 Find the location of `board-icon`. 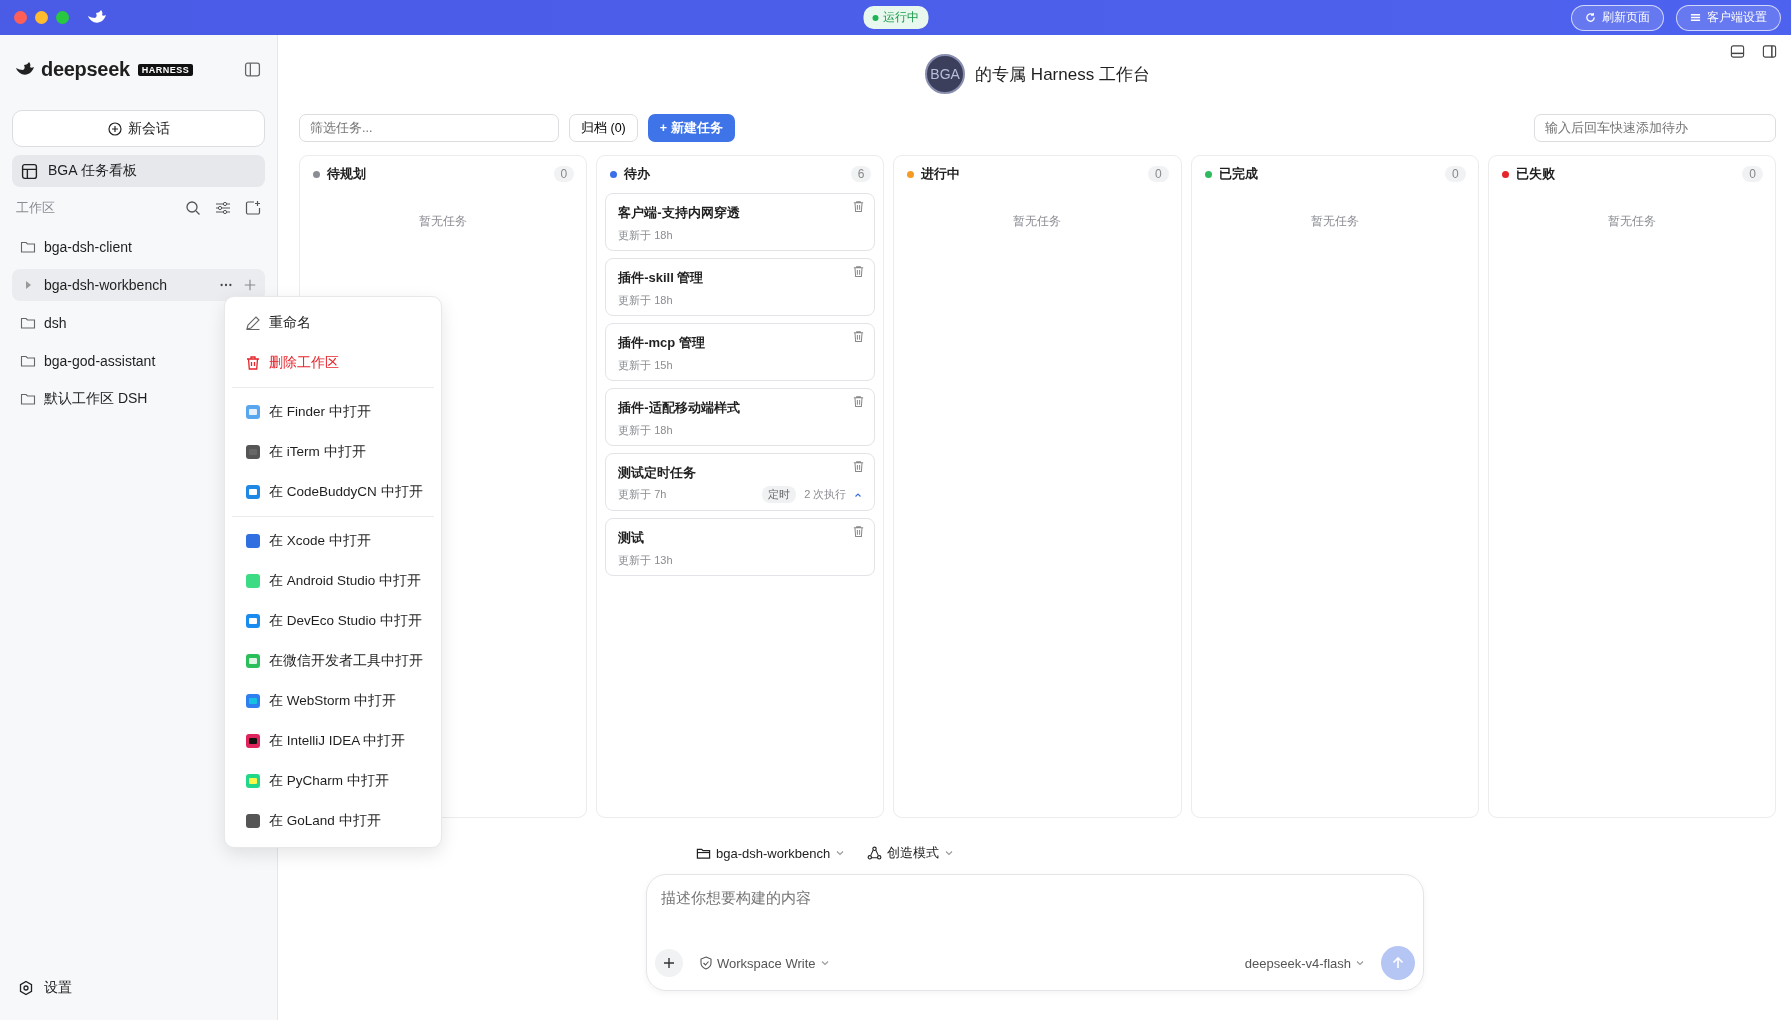

board-icon is located at coordinates (29, 171).